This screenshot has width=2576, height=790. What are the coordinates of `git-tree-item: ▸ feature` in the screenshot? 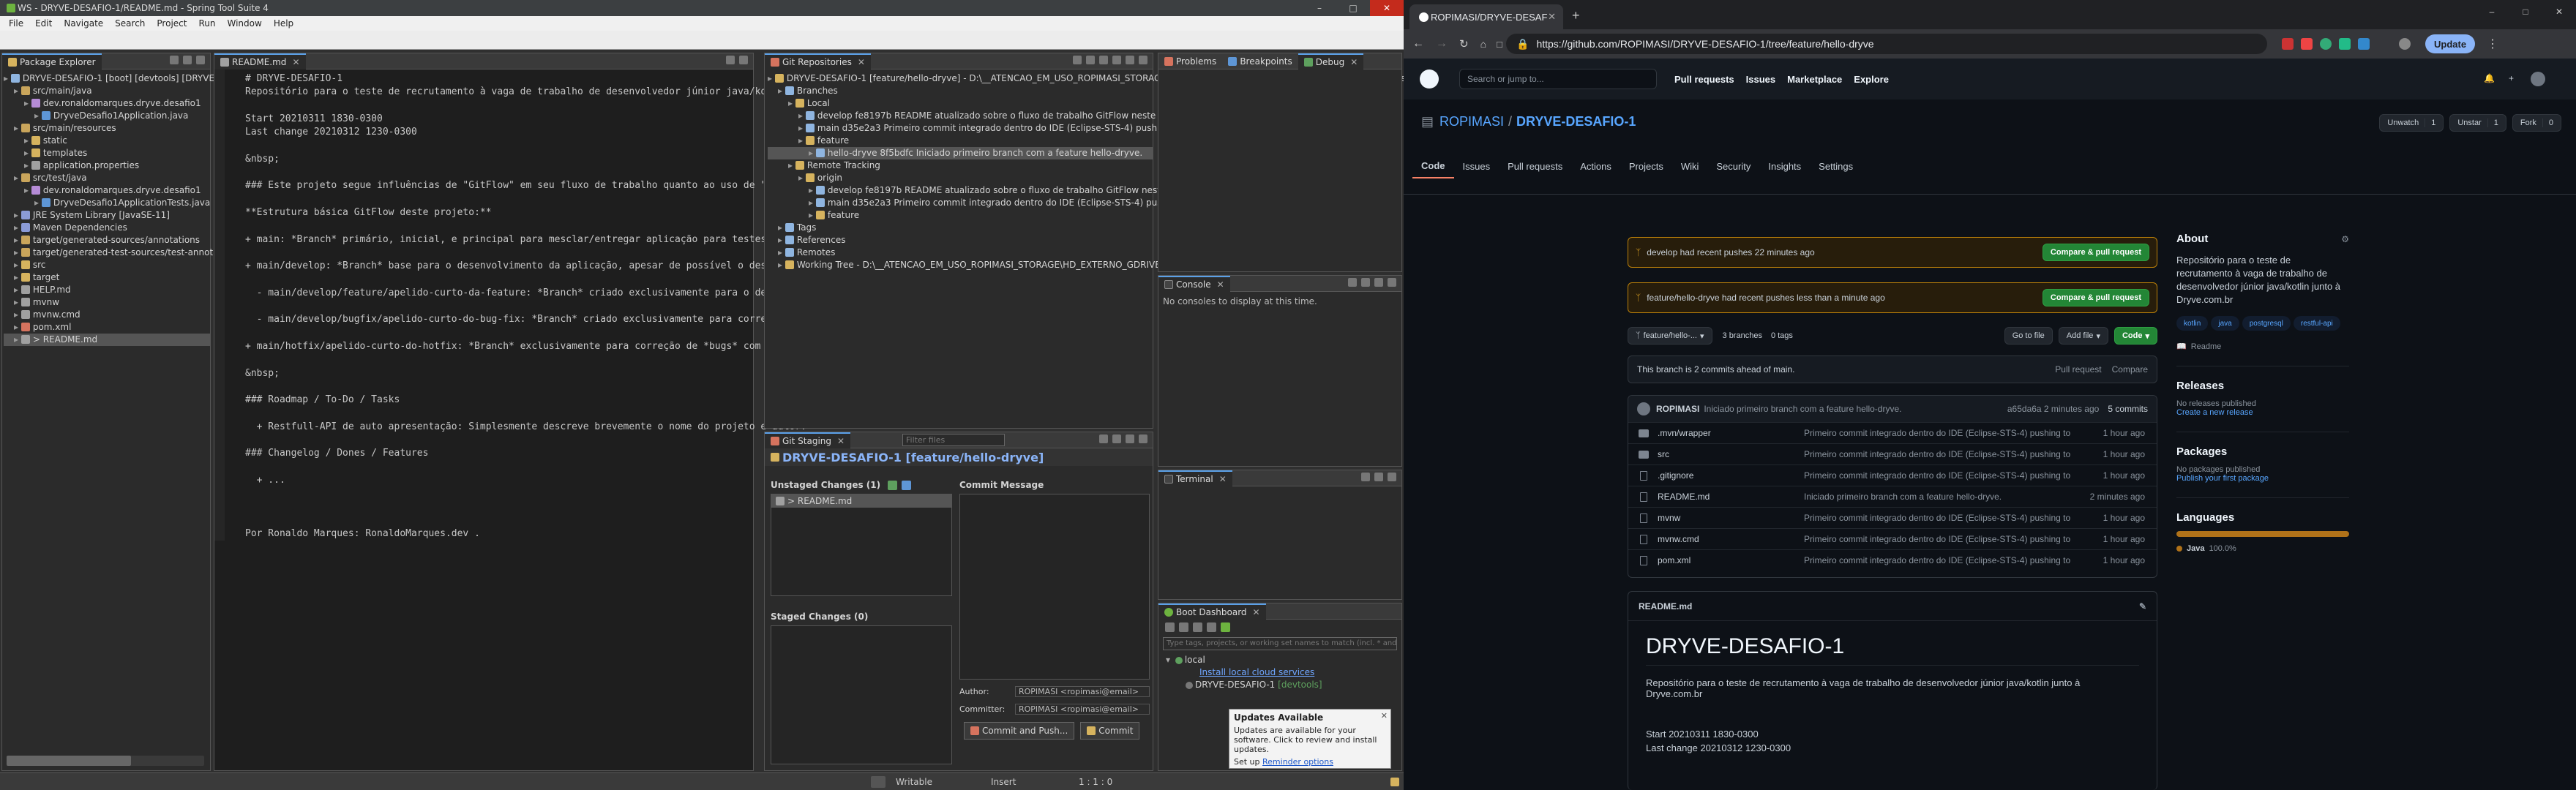 It's located at (960, 141).